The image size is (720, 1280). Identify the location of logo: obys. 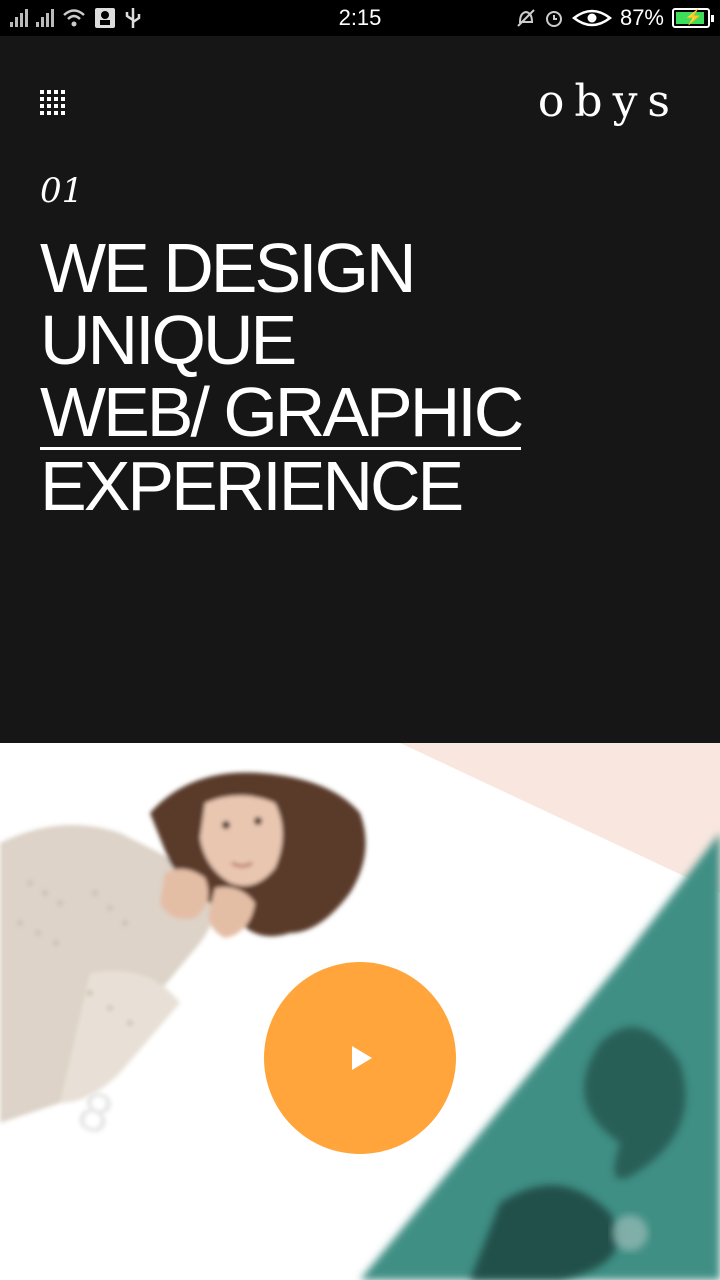
(609, 102).